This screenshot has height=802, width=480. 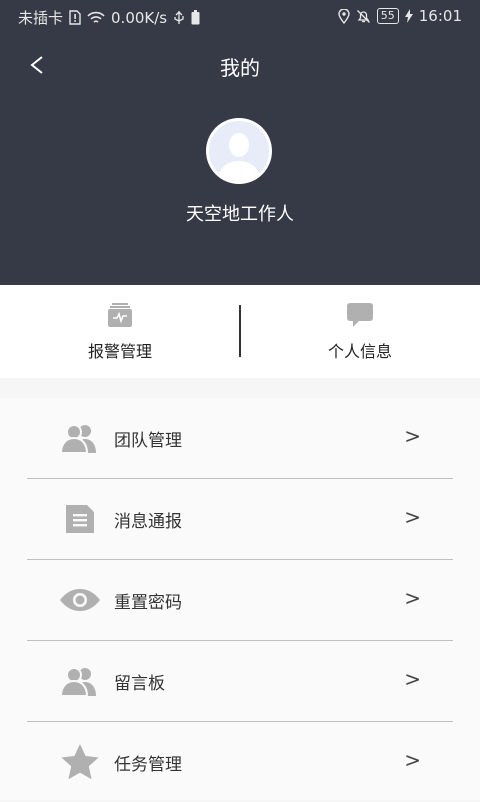 What do you see at coordinates (360, 317) in the screenshot?
I see `chat-bubble-icon` at bounding box center [360, 317].